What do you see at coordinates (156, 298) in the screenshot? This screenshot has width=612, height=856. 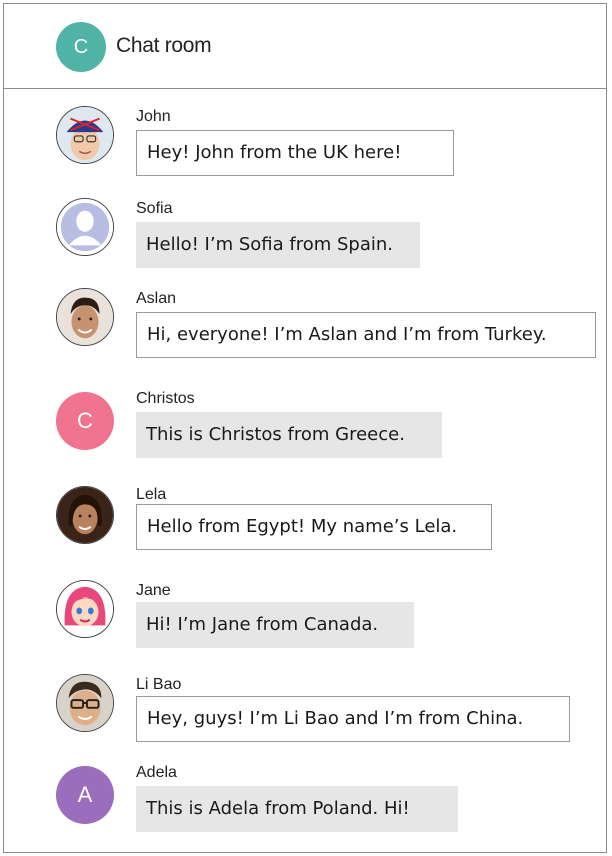 I see `sender-name: Aslan` at bounding box center [156, 298].